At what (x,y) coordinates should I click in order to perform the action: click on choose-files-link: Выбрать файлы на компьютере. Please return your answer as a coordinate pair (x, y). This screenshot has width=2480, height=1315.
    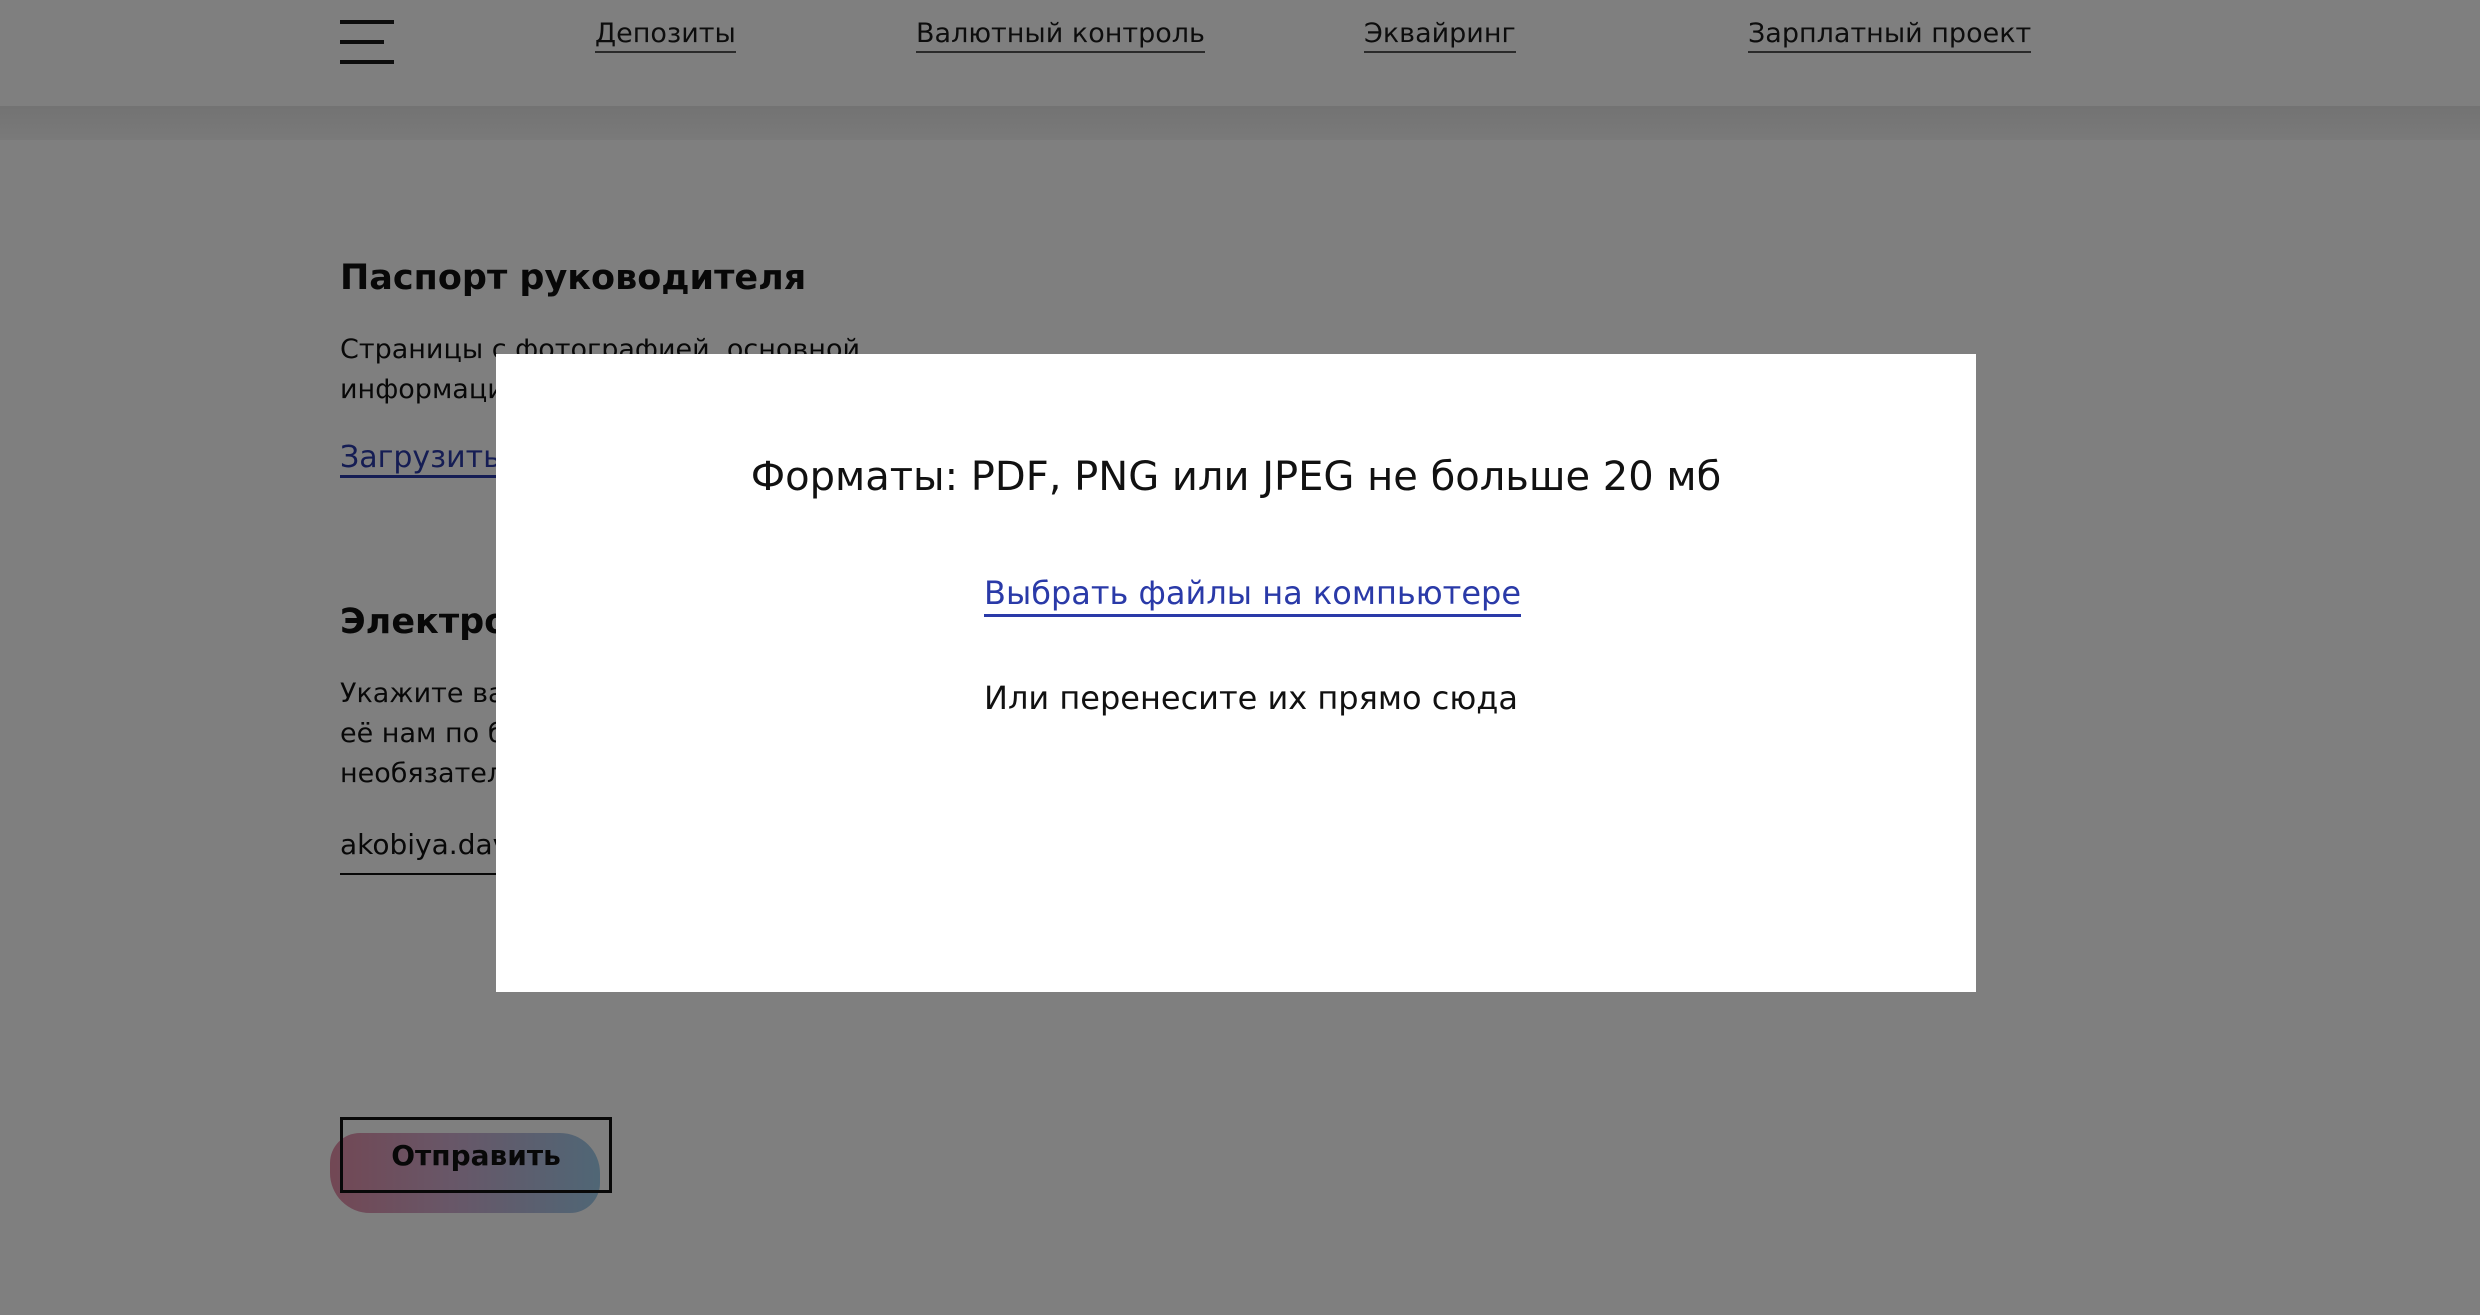
    Looking at the image, I should click on (1252, 595).